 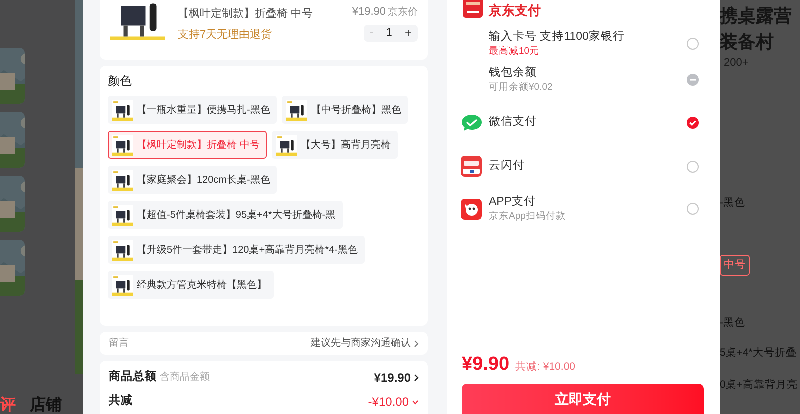 What do you see at coordinates (415, 402) in the screenshot?
I see `chevron-down-icon` at bounding box center [415, 402].